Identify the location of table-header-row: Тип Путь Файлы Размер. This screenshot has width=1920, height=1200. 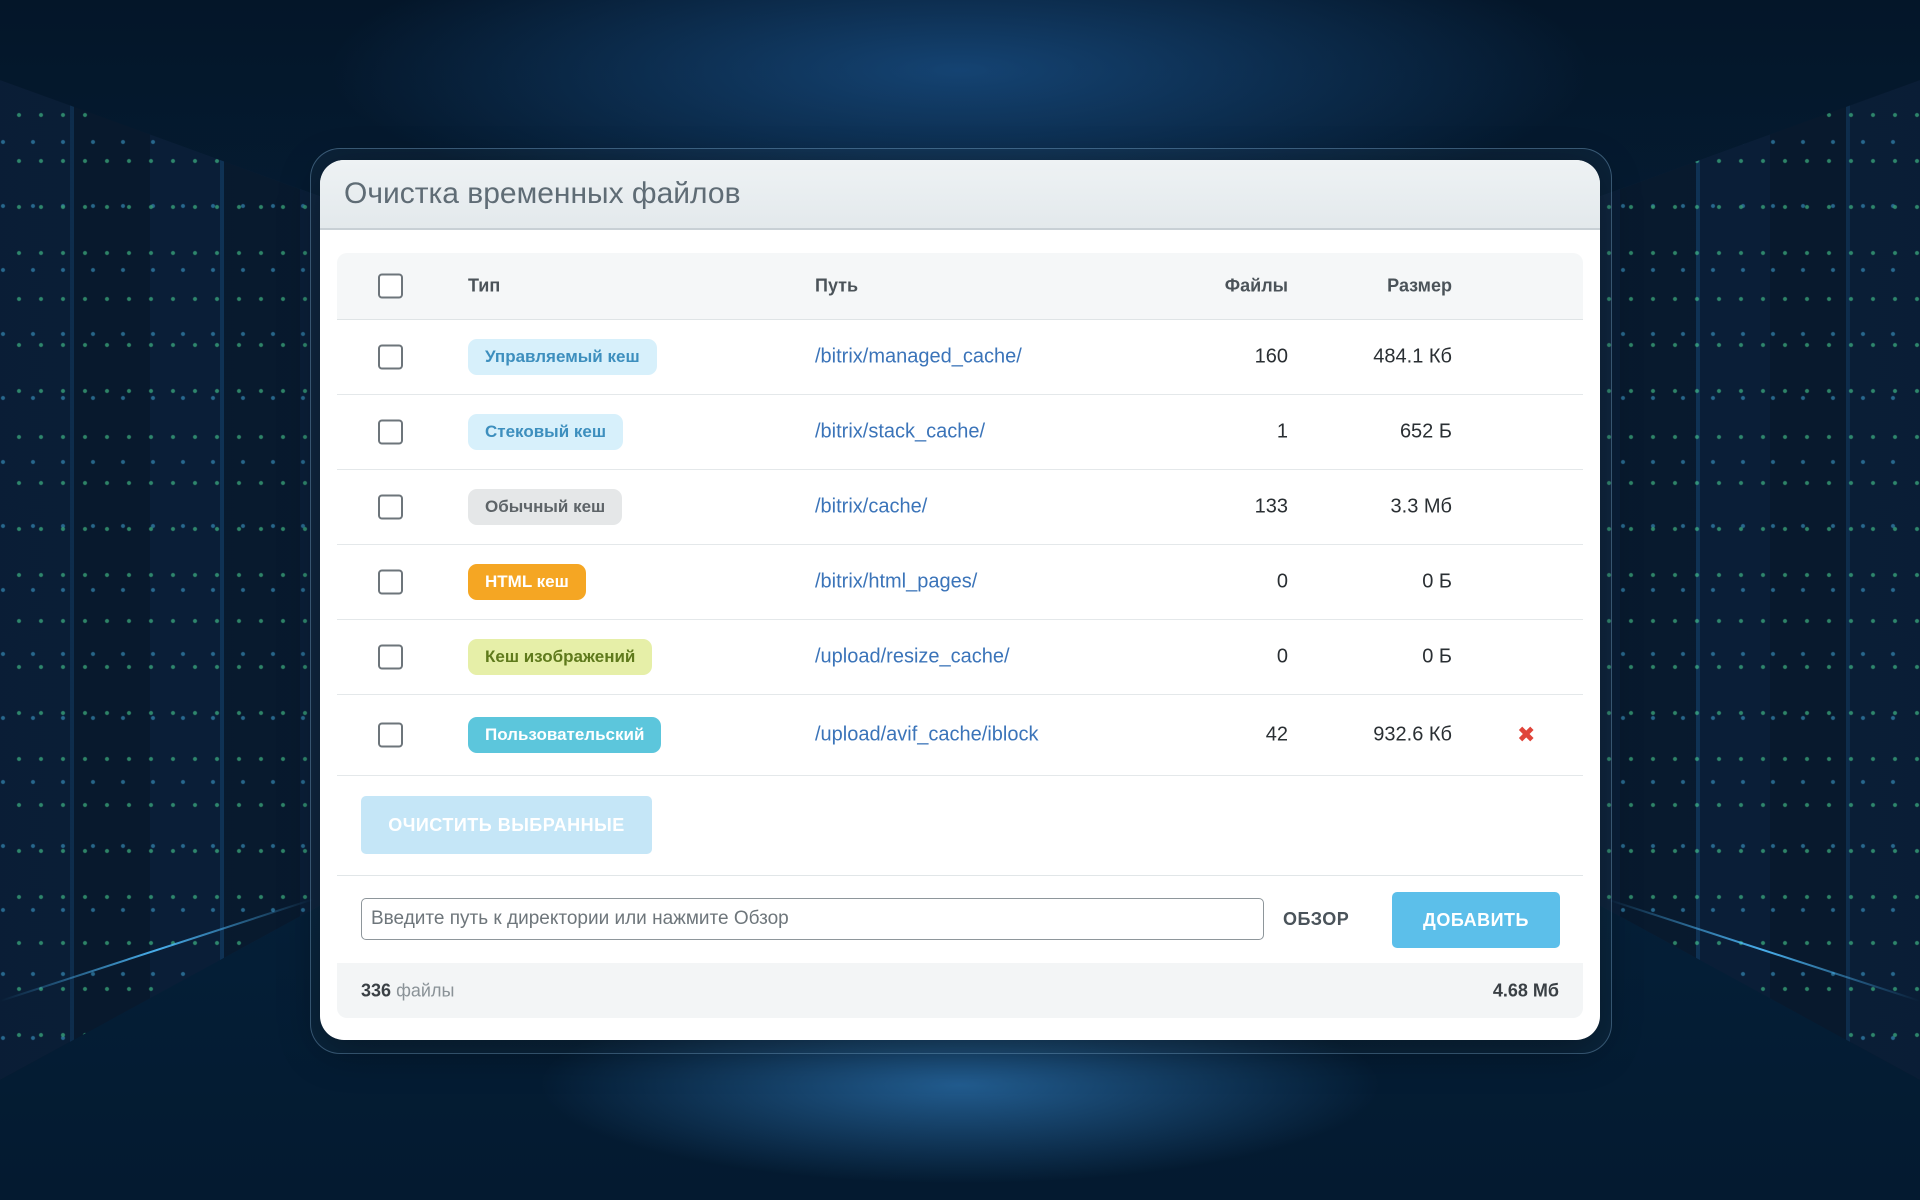
(960, 286).